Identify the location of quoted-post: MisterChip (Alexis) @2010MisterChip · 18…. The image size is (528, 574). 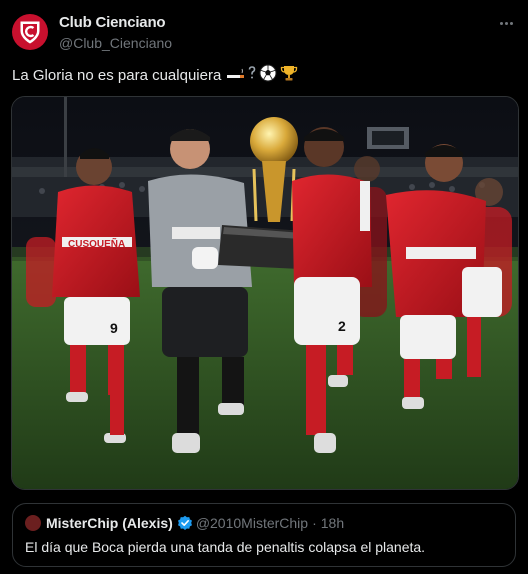
(264, 535).